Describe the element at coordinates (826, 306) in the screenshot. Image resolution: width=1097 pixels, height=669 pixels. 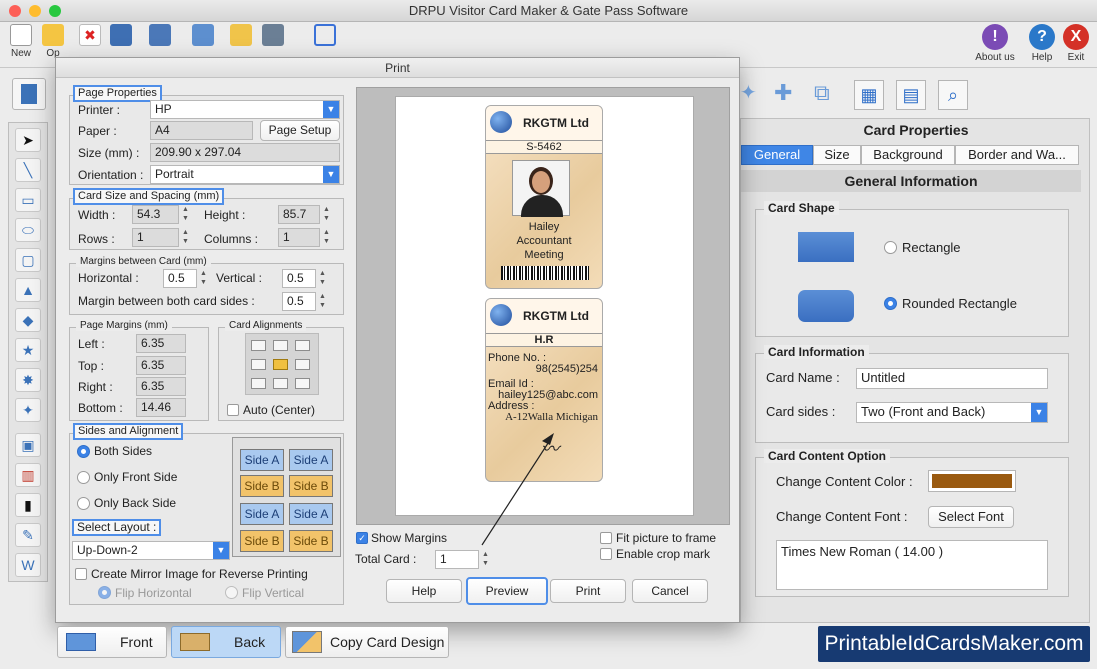
I see `rounded-rectangle-shape-preview` at that location.